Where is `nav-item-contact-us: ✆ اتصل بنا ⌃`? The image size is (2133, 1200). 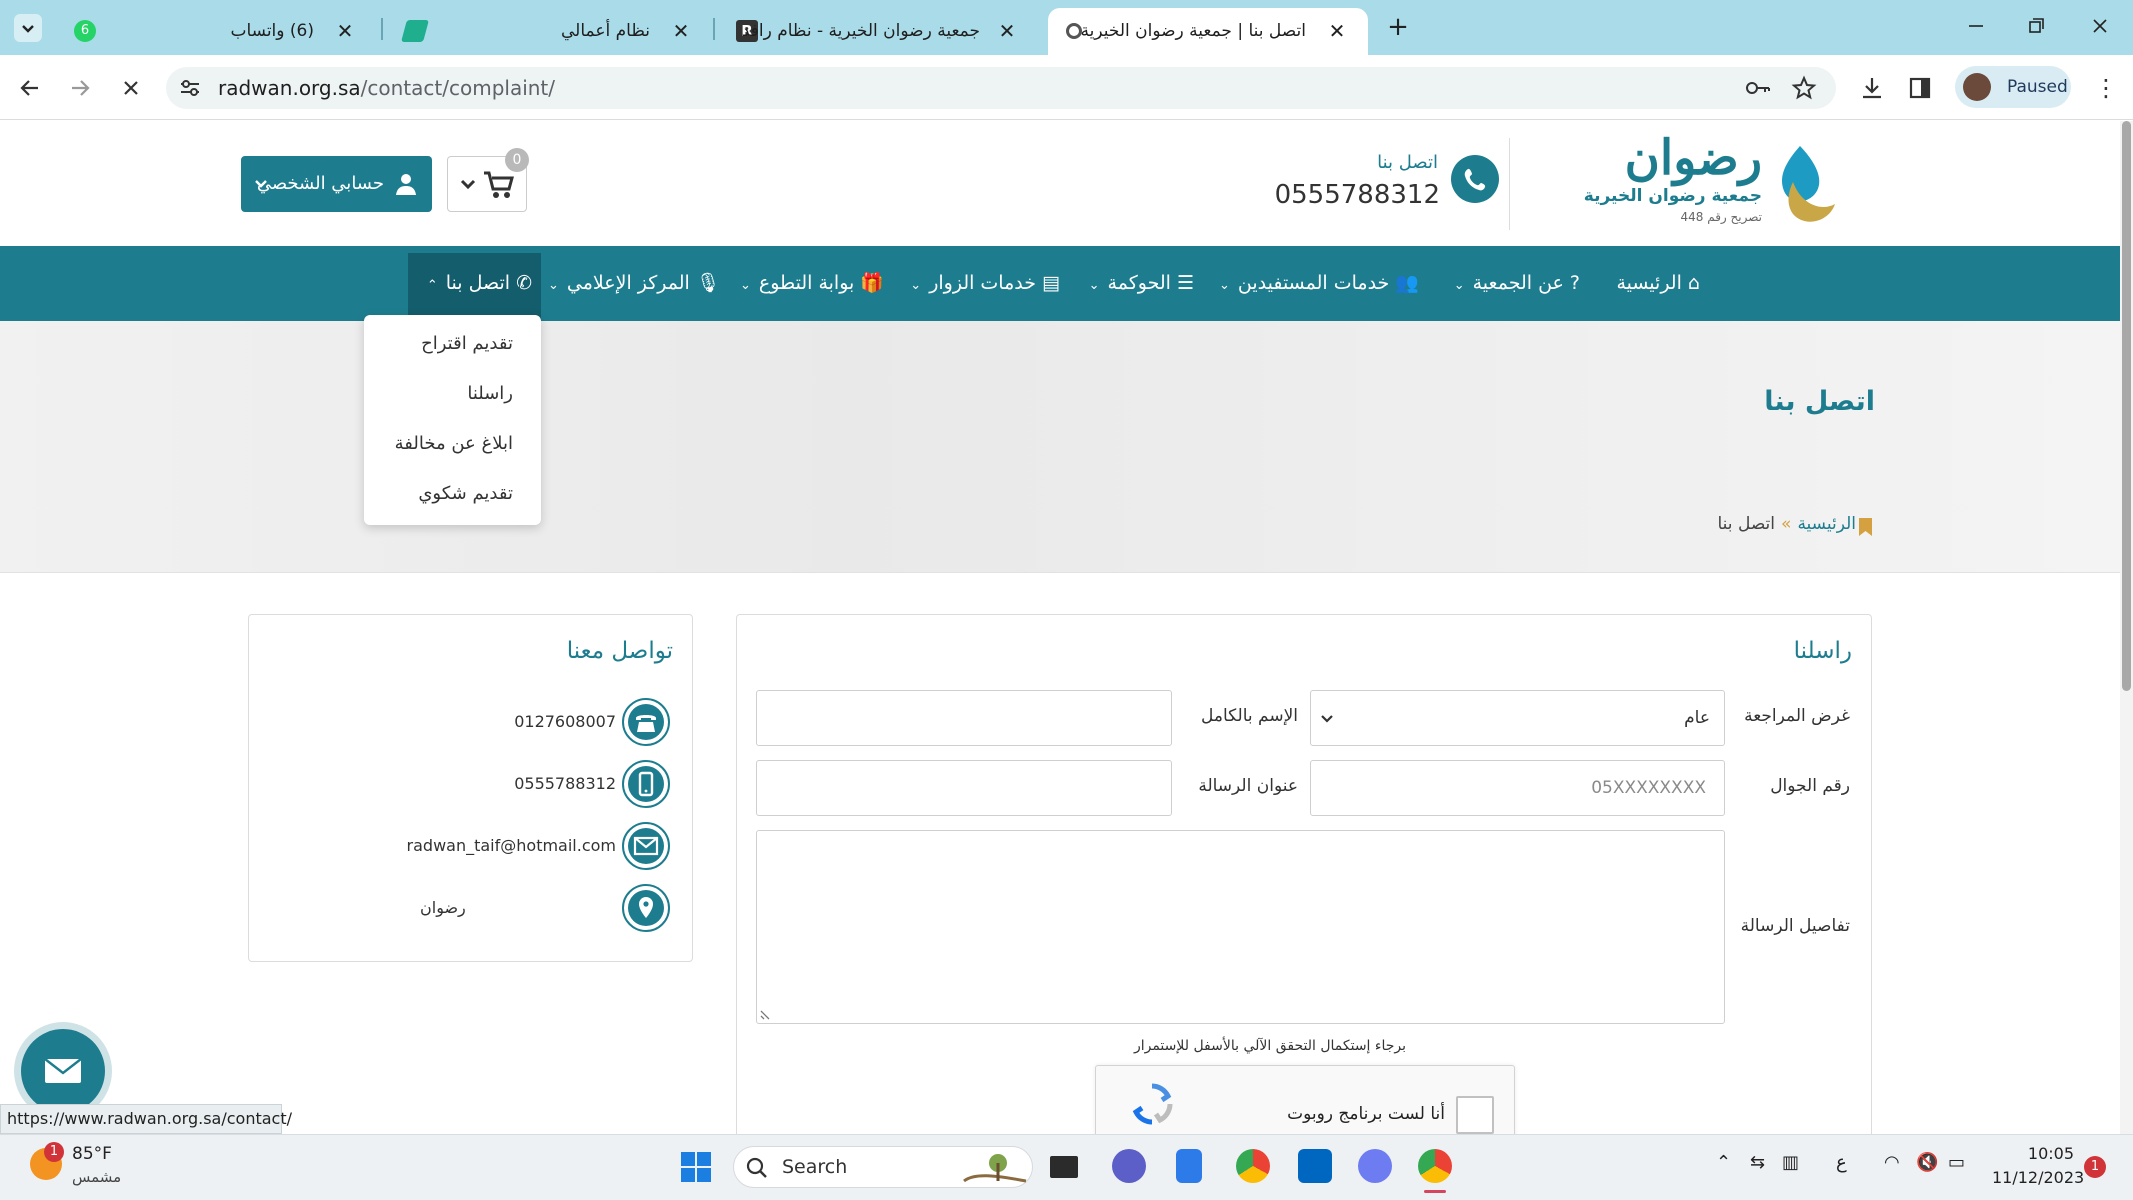
nav-item-contact-us: ✆ اتصل بنا ⌃ is located at coordinates (476, 283).